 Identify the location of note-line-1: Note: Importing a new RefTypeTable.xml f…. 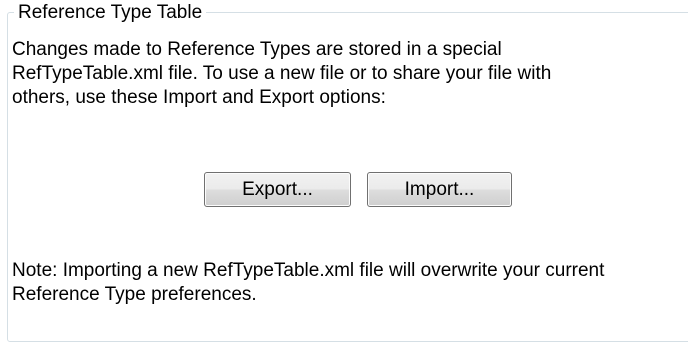
(308, 270).